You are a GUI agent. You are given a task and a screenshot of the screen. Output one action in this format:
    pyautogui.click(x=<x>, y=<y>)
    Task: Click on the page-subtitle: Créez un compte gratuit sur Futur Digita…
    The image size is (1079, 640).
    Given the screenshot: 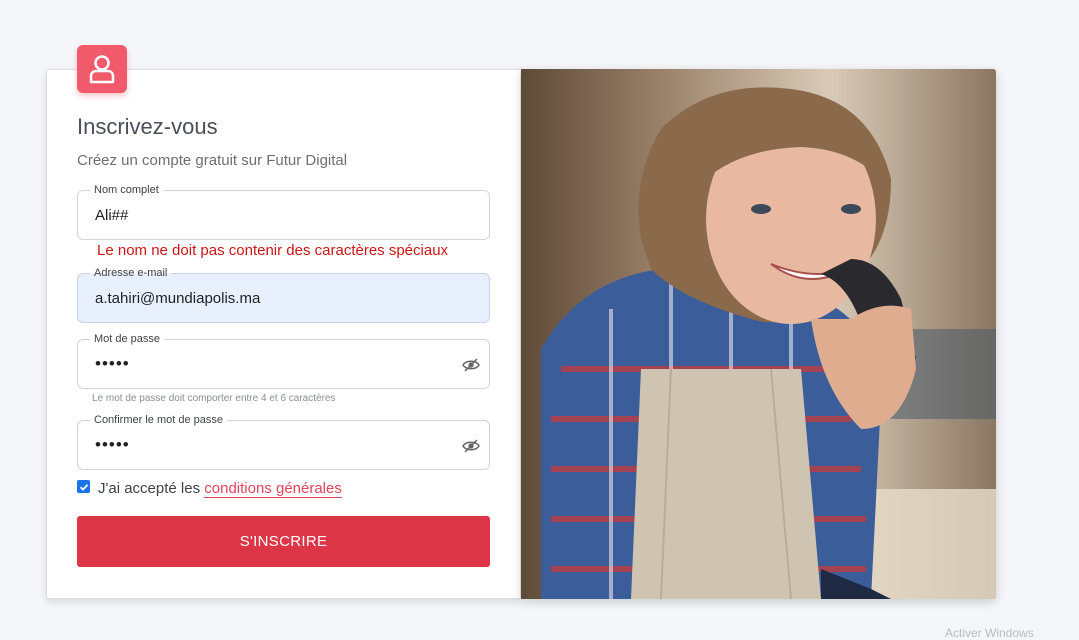 What is the action you would take?
    pyautogui.click(x=212, y=160)
    